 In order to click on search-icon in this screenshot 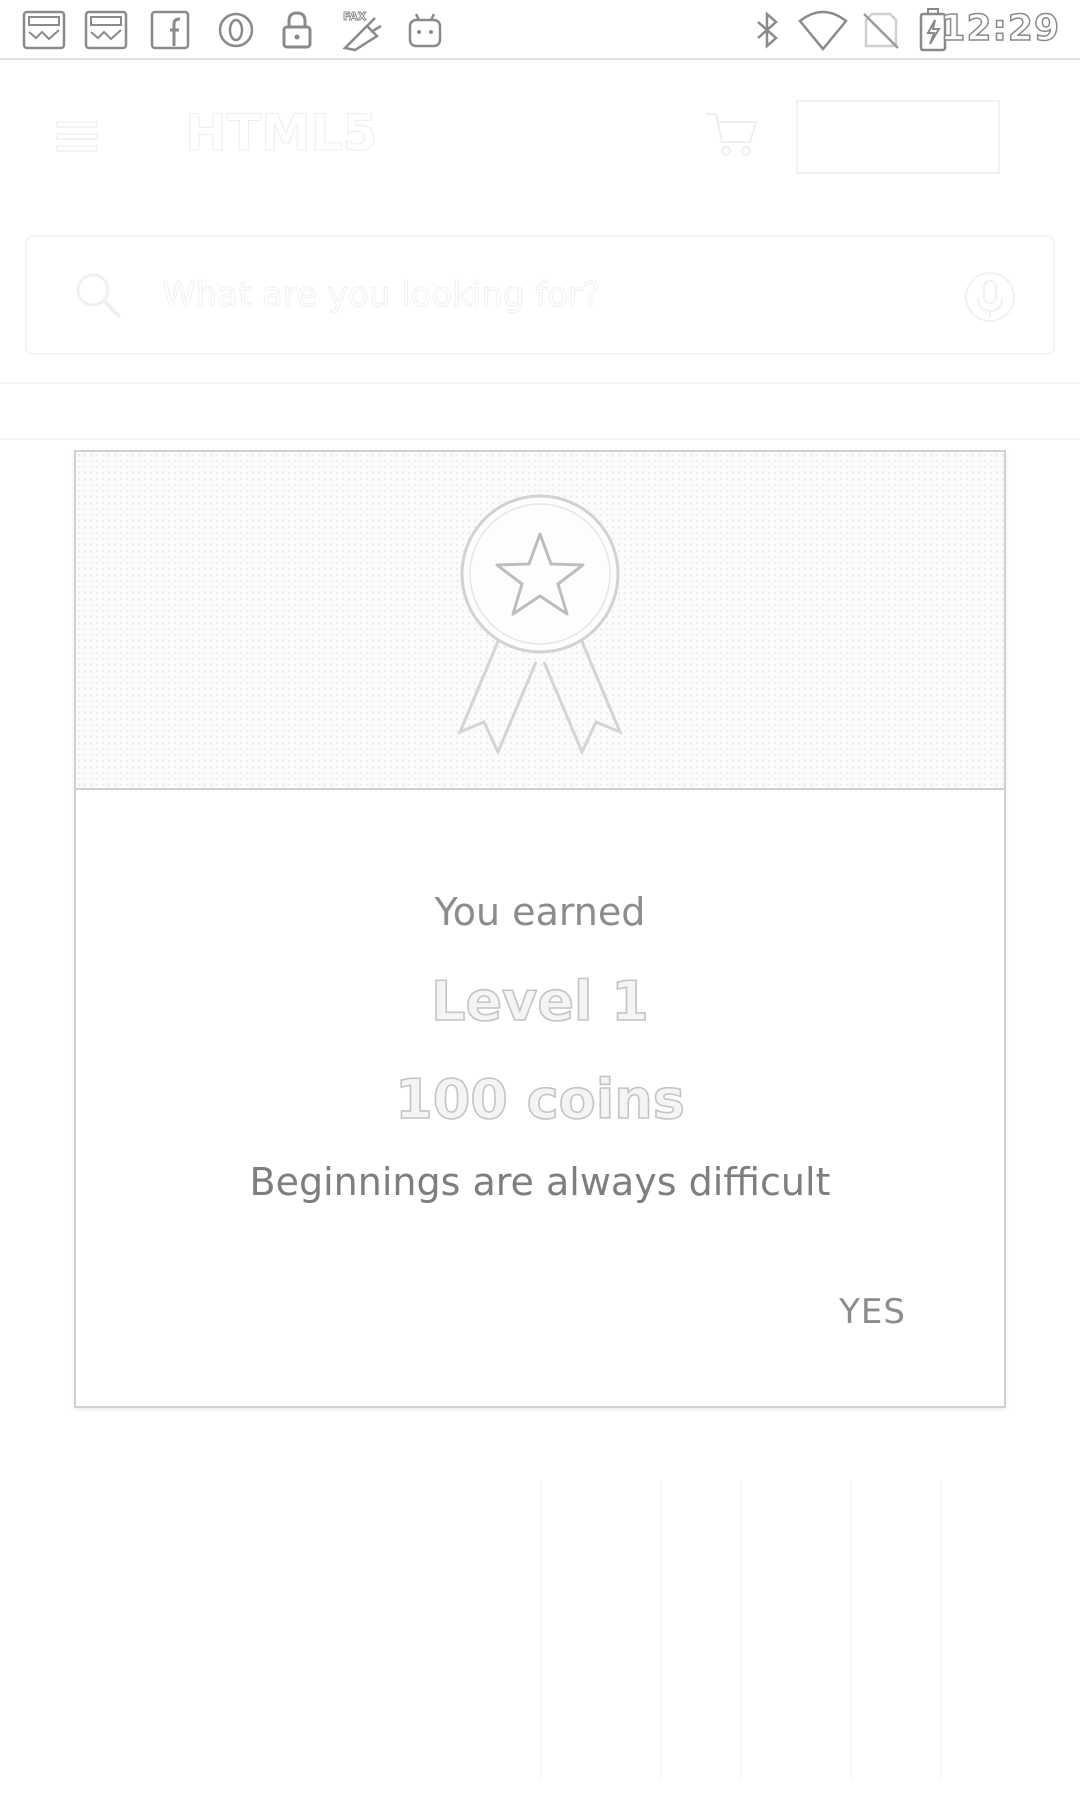, I will do `click(98, 297)`.